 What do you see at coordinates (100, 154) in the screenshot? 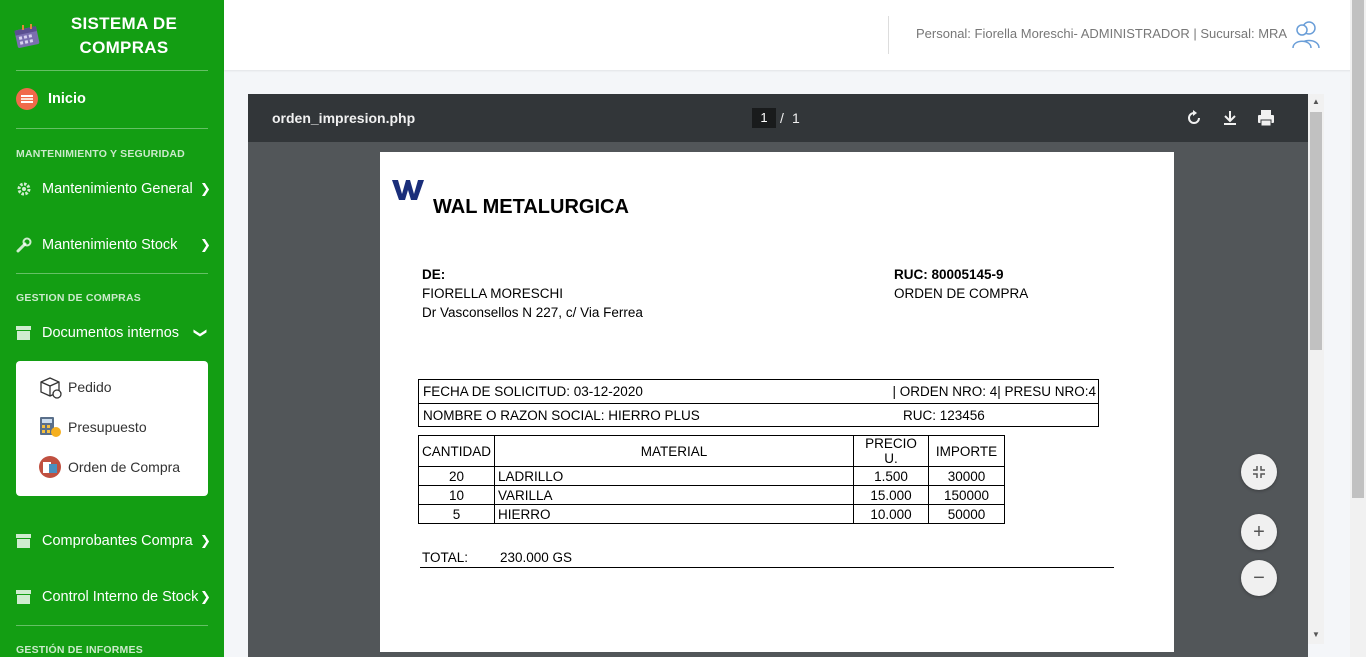
I see `section-mantenimiento: MANTENIMIENTO Y SEGURIDAD` at bounding box center [100, 154].